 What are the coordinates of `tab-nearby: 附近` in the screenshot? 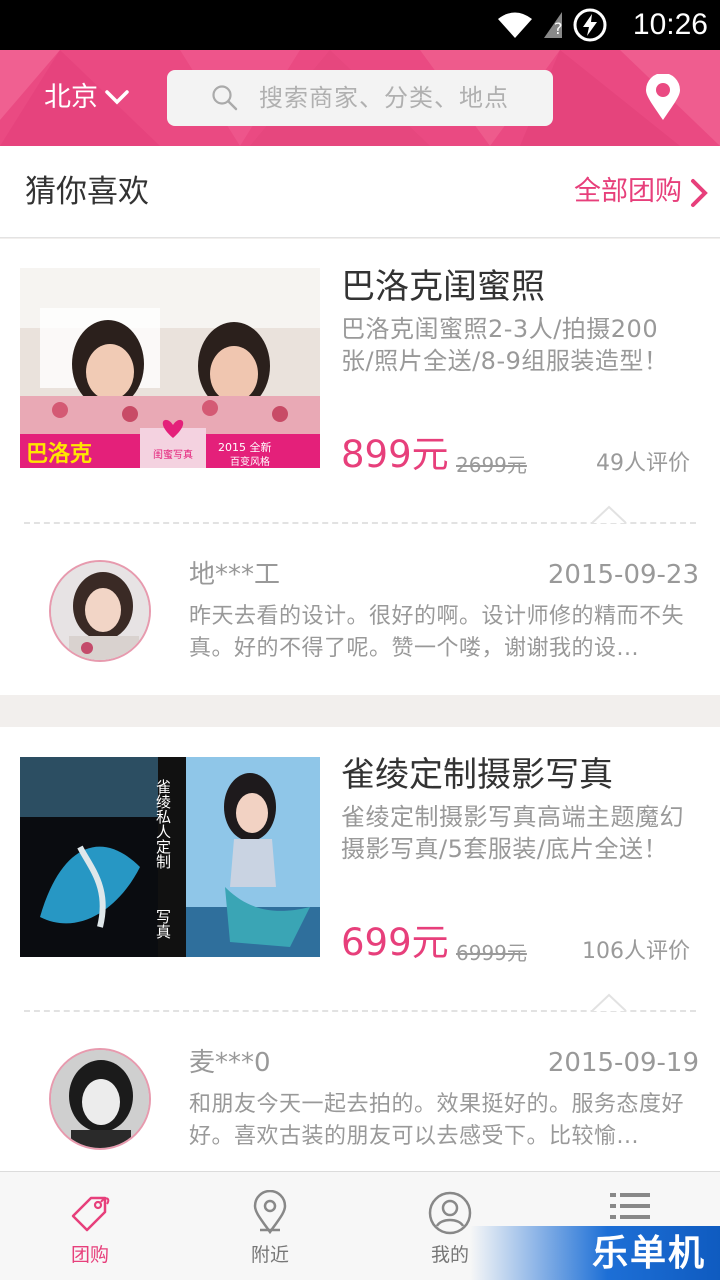 It's located at (270, 1226).